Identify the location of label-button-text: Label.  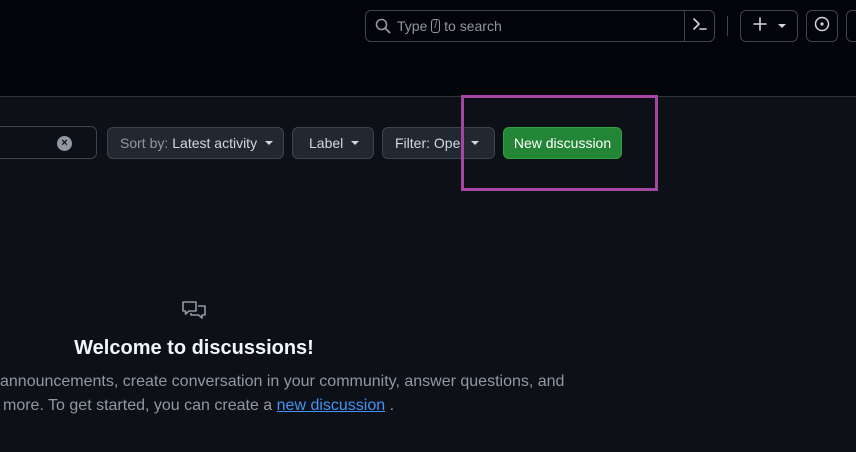
(326, 143).